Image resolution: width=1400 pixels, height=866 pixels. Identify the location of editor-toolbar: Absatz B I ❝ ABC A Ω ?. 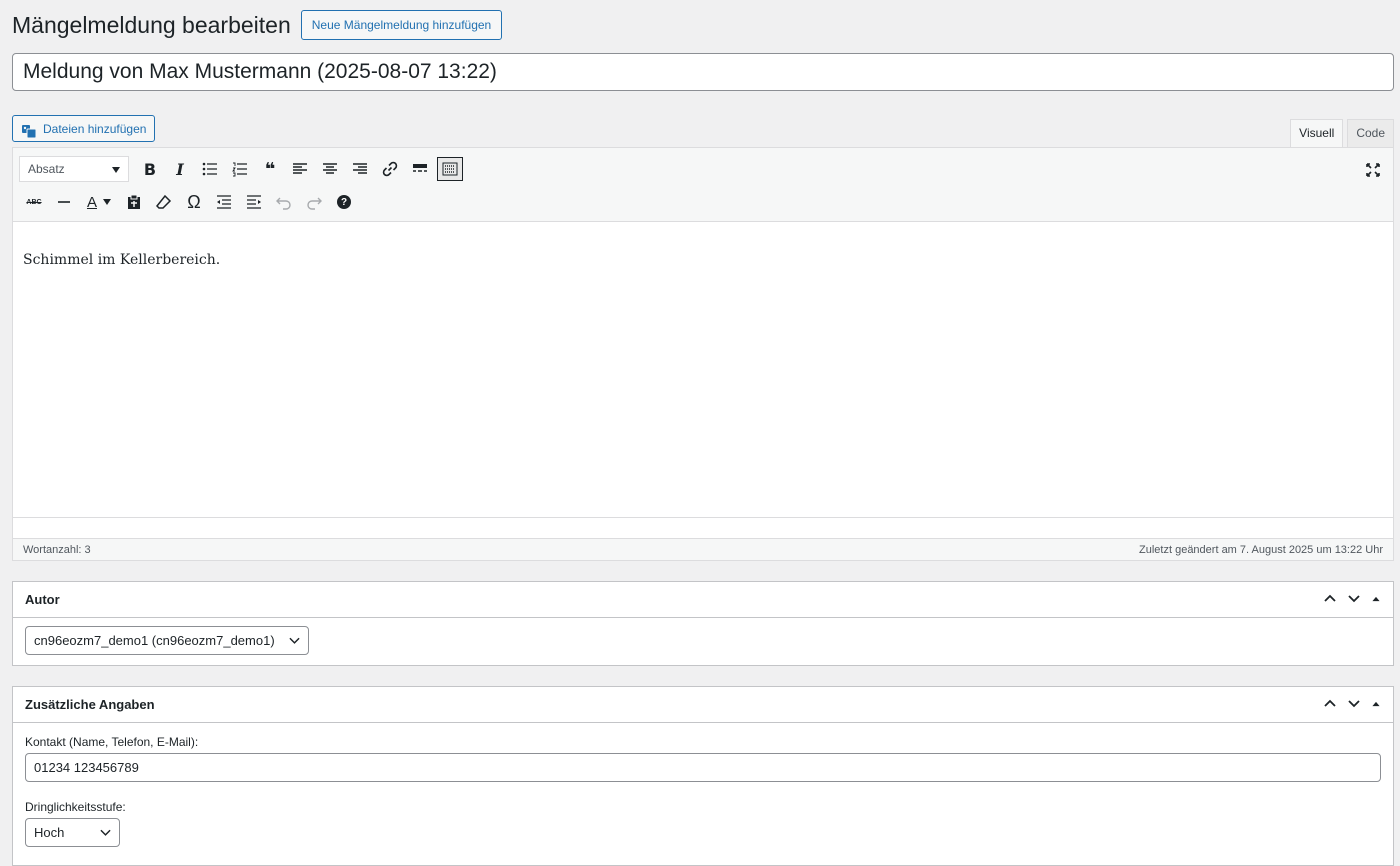
(703, 185).